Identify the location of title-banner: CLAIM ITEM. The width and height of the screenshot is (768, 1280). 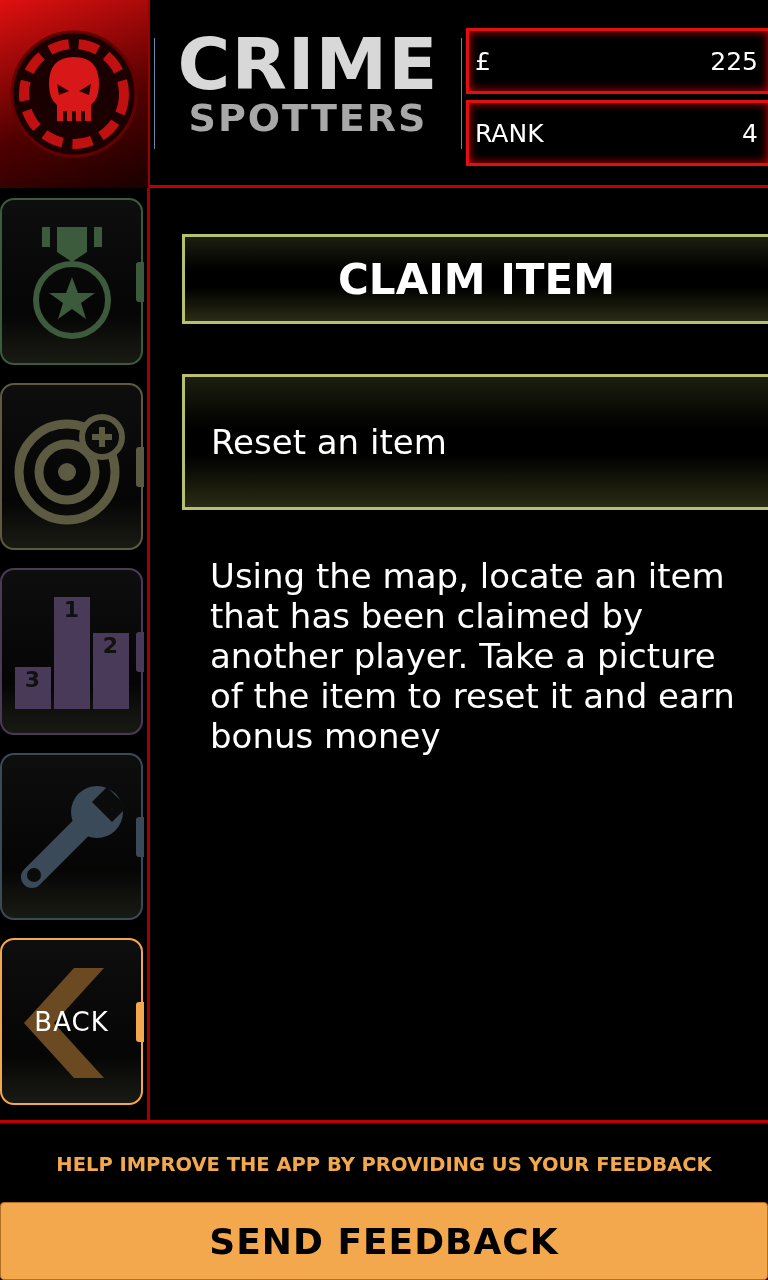
(475, 279).